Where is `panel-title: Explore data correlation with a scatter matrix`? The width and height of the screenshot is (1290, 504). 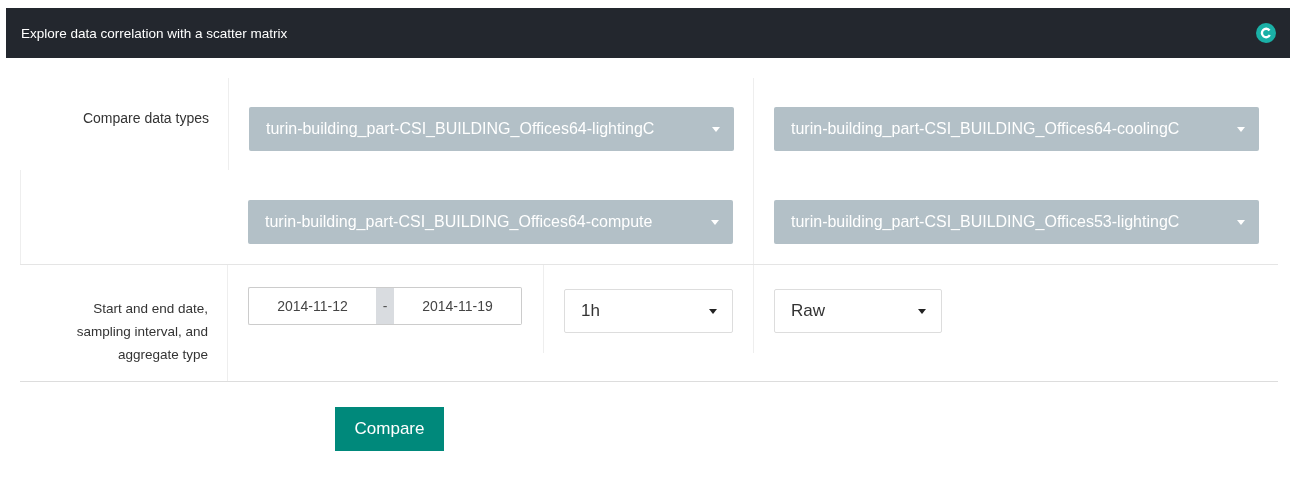 panel-title: Explore data correlation with a scatter matrix is located at coordinates (154, 33).